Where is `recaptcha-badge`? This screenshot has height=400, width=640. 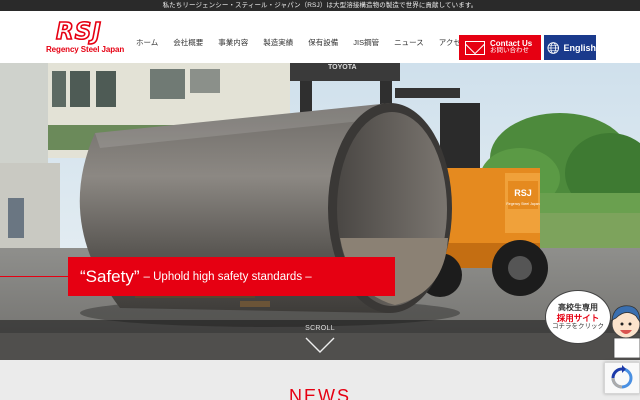
recaptcha-badge is located at coordinates (622, 378).